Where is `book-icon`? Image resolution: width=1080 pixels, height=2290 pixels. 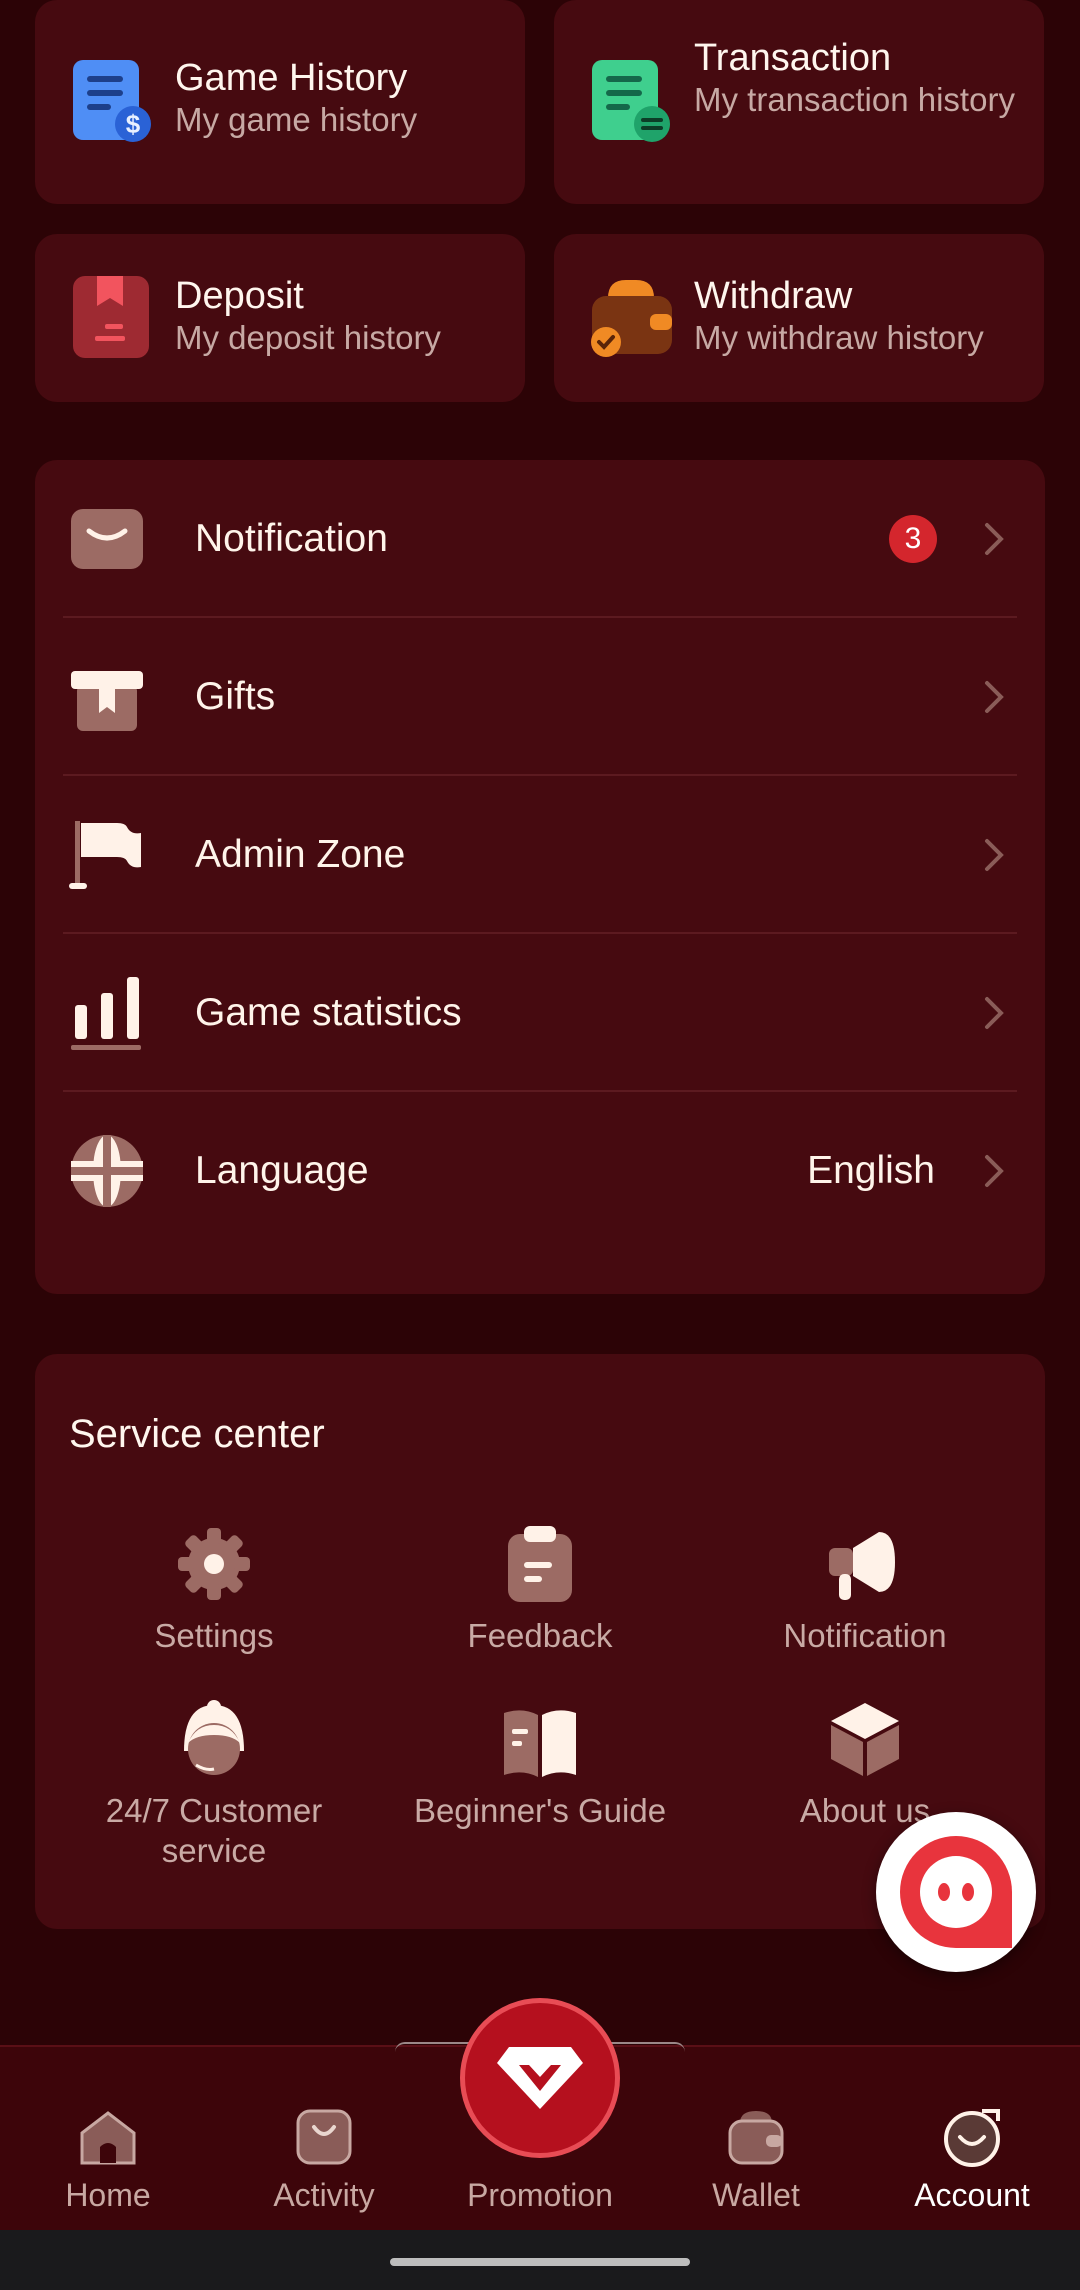
book-icon is located at coordinates (540, 1743).